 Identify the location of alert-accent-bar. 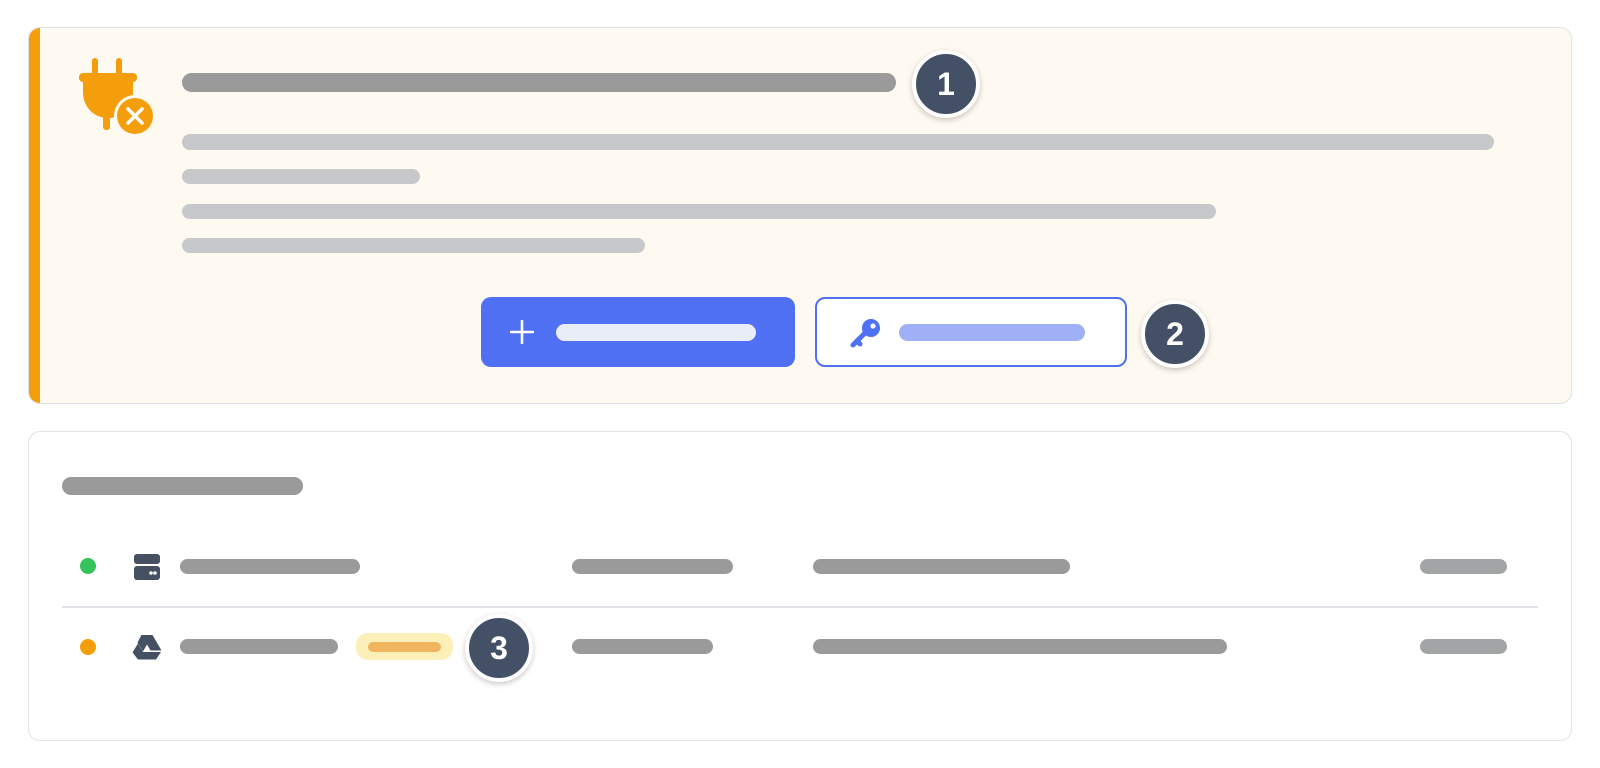
(34, 215).